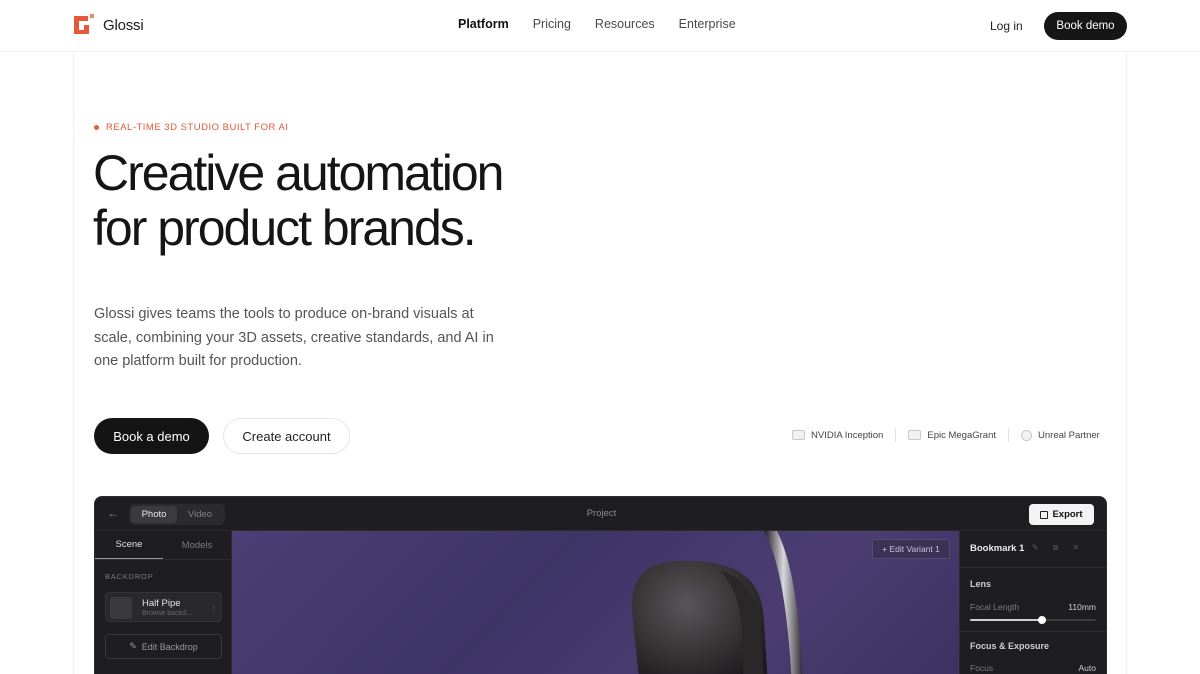  What do you see at coordinates (84, 24) in the screenshot?
I see `glossi-logo-icon` at bounding box center [84, 24].